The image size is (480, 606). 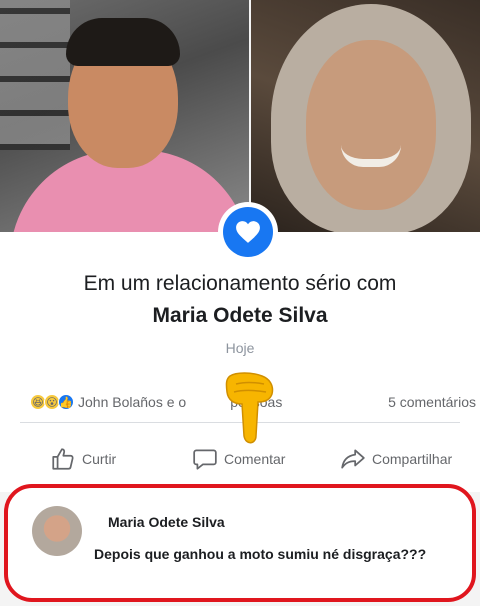 I want to click on comment-button: Comentar, so click(x=238, y=459).